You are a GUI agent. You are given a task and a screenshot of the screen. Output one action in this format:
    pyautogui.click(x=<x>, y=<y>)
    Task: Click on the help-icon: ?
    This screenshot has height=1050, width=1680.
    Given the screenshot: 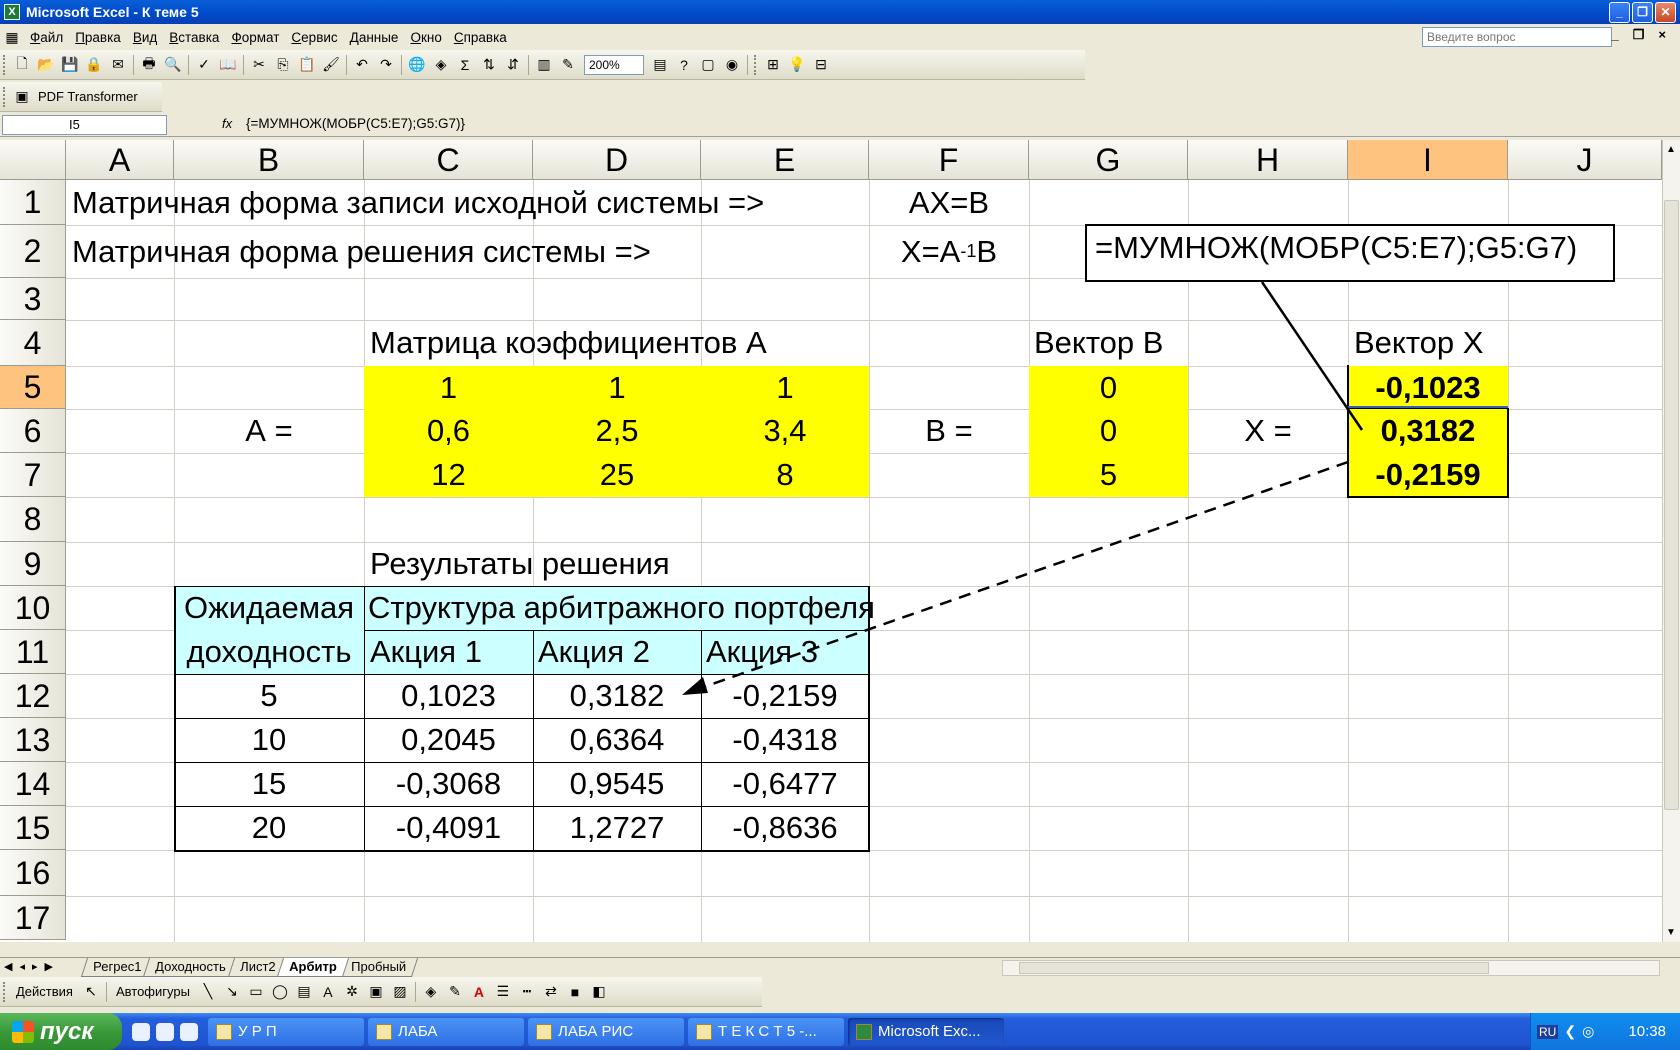 What is the action you would take?
    pyautogui.click(x=684, y=65)
    